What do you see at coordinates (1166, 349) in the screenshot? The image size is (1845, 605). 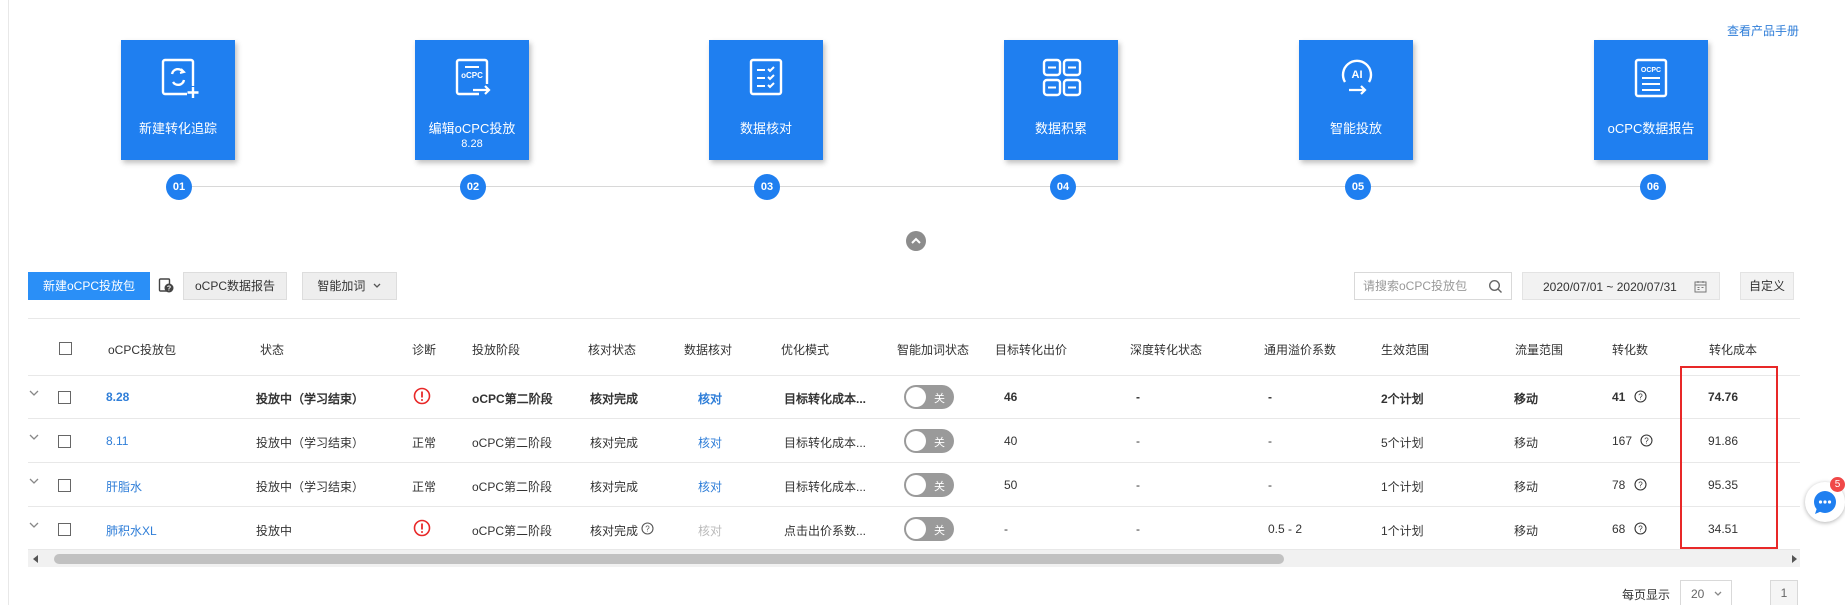 I see `col-header-deep-conversion: 深度转化状态` at bounding box center [1166, 349].